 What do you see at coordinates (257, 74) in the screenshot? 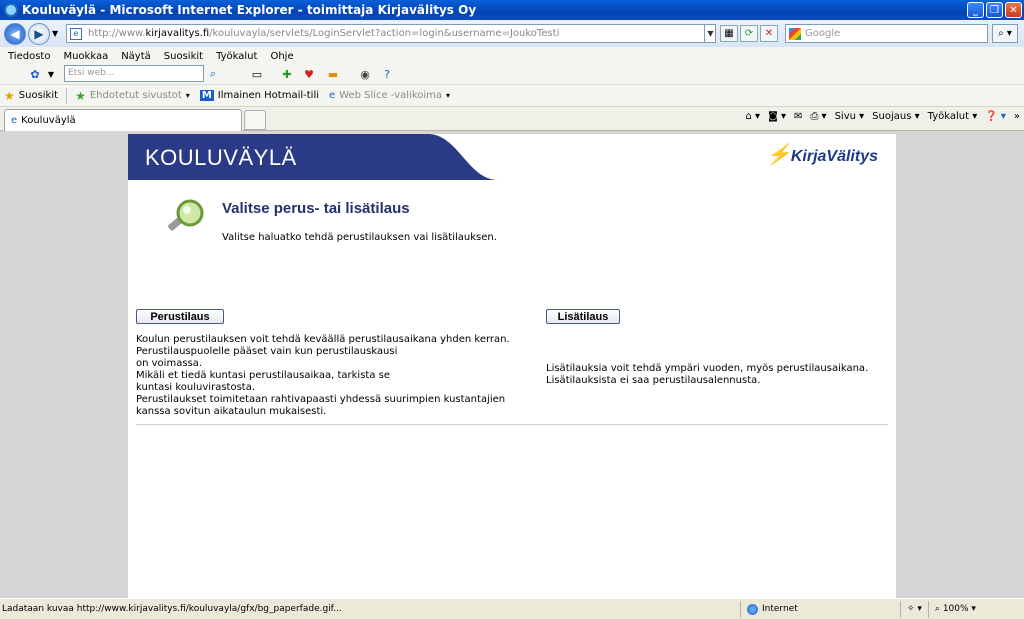
I see `mail-icon: ▭` at bounding box center [257, 74].